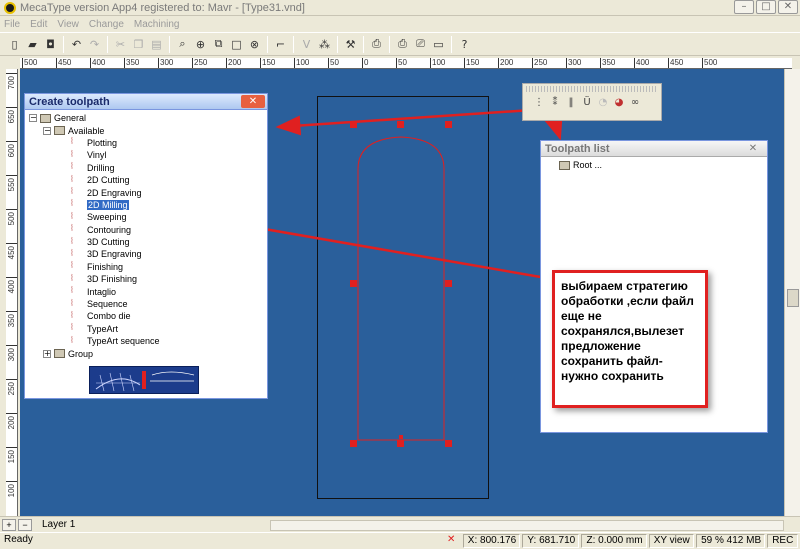 This screenshot has height=549, width=800. What do you see at coordinates (47, 353) in the screenshot?
I see `expand-icon: +` at bounding box center [47, 353].